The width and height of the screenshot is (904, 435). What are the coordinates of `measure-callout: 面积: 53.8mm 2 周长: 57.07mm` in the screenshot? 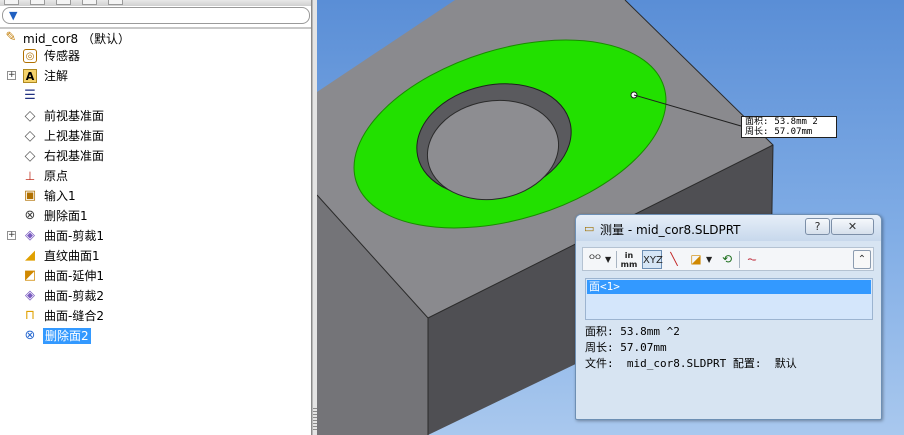 It's located at (789, 127).